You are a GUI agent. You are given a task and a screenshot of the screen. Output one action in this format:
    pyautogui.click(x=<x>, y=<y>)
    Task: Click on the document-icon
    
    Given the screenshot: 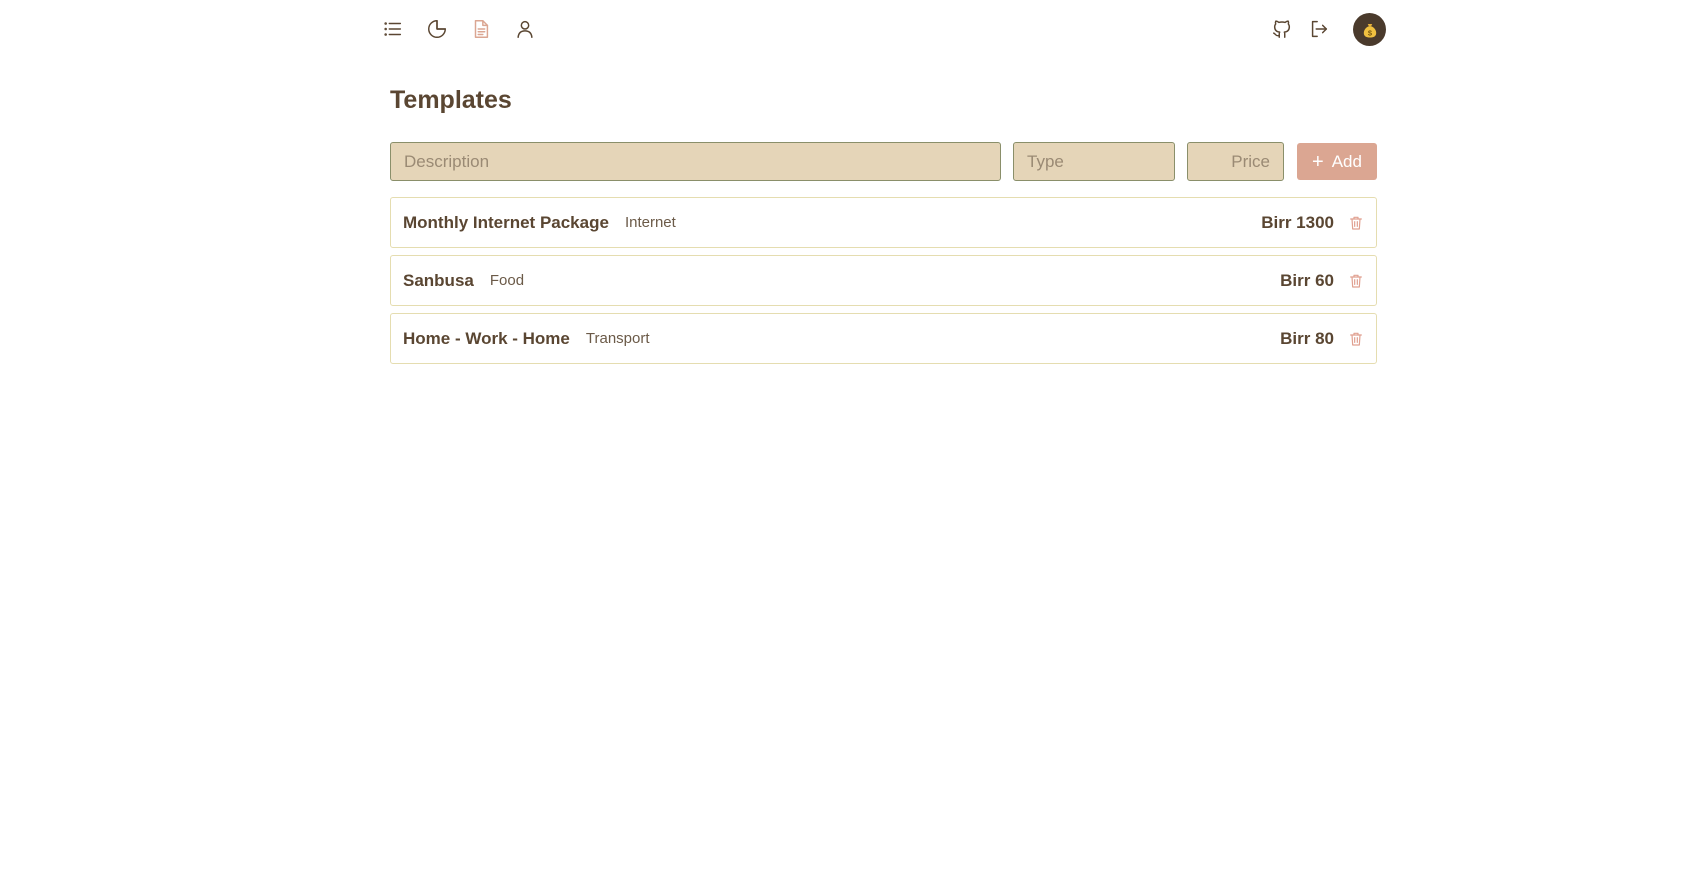 What is the action you would take?
    pyautogui.click(x=481, y=29)
    